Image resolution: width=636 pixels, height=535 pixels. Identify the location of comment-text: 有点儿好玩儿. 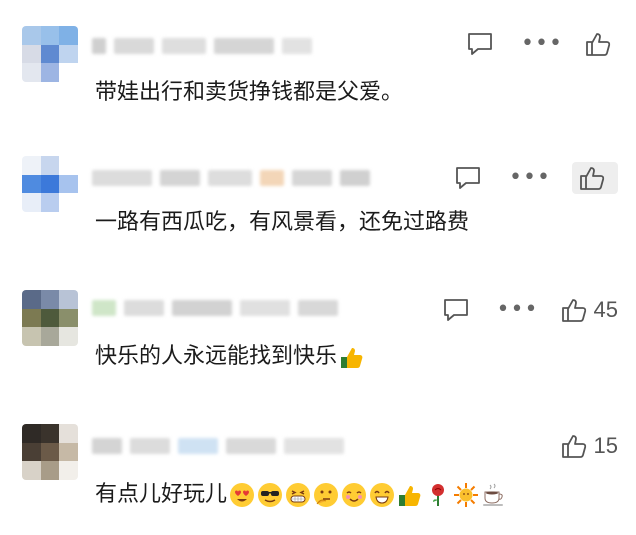
(161, 494).